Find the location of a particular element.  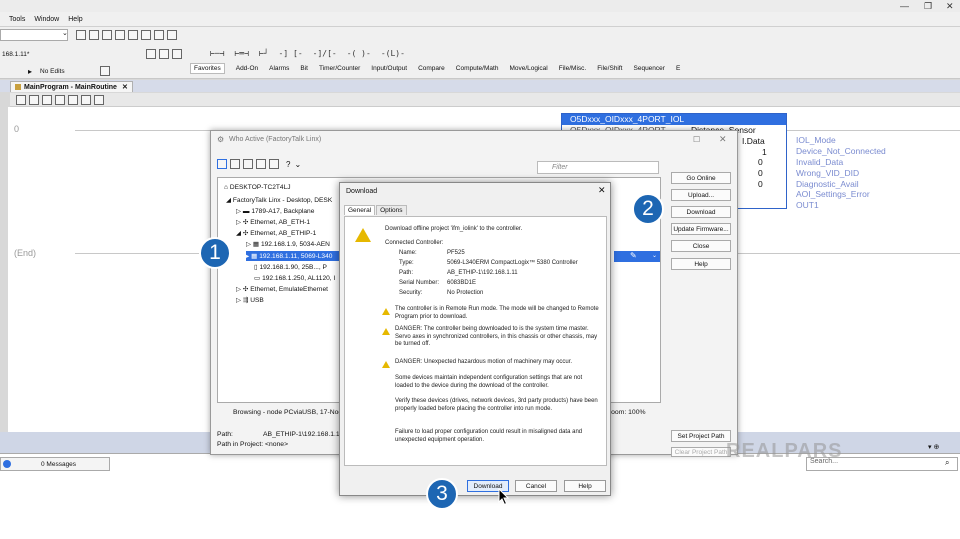

tab-favorites: Favorites is located at coordinates (207, 68).